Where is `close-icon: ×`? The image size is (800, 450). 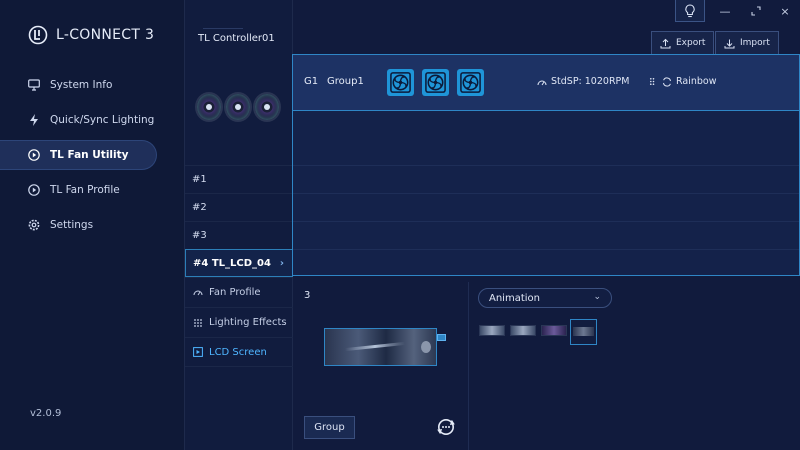 close-icon: × is located at coordinates (785, 11).